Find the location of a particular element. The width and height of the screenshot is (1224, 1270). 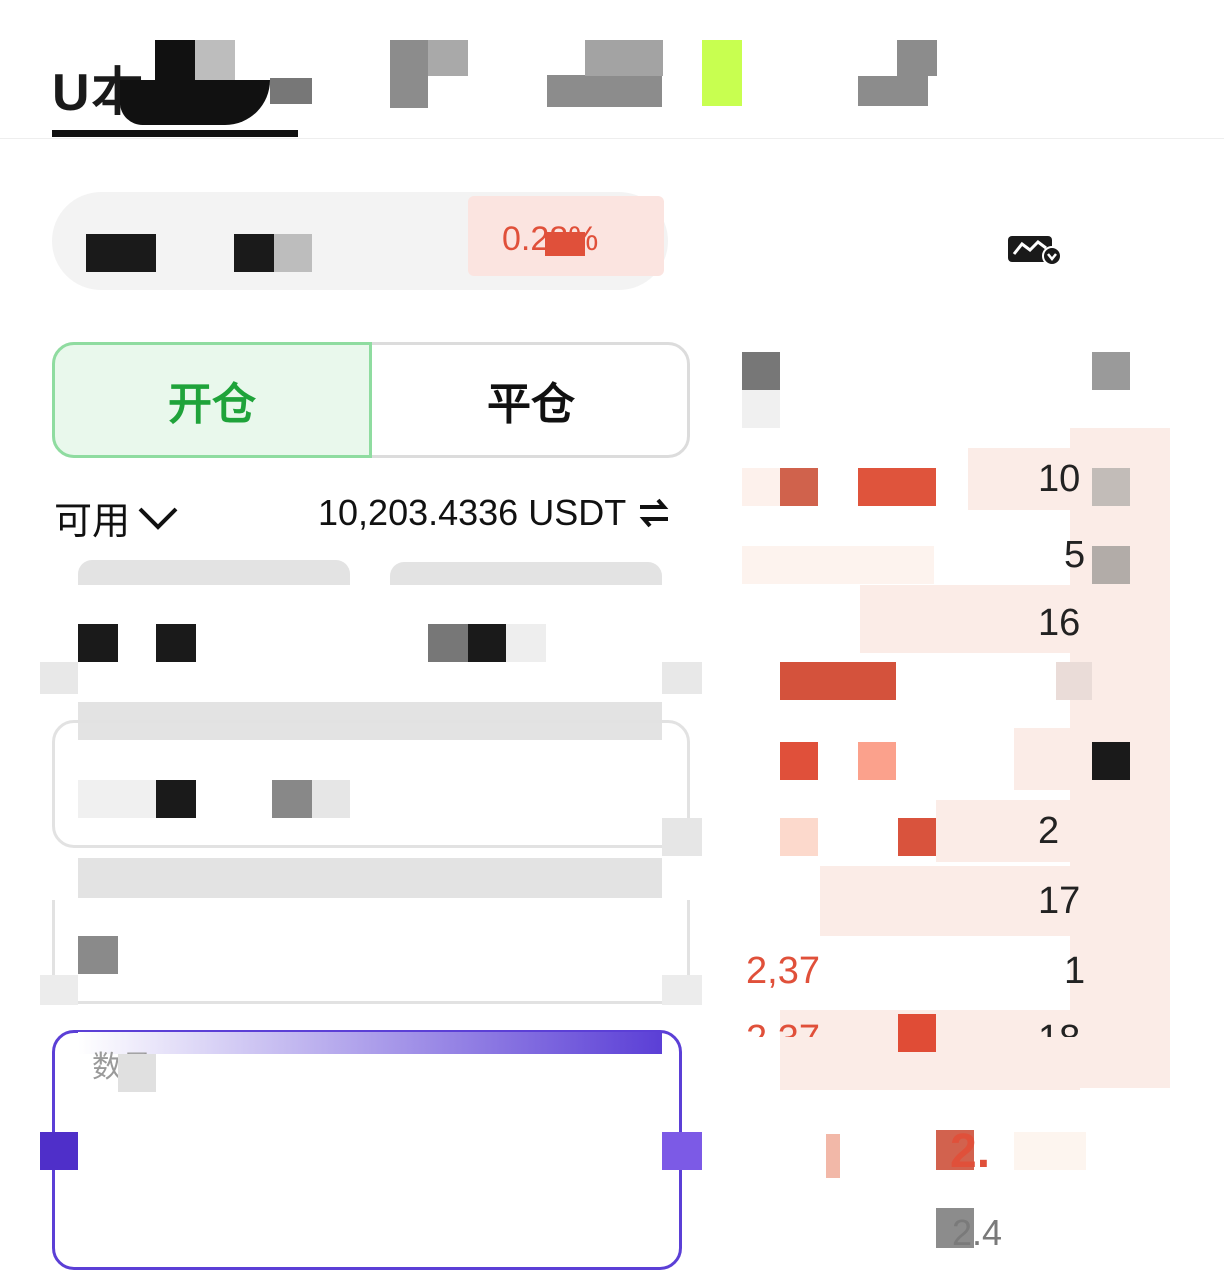

mid-price: 2,37 is located at coordinates (783, 971).